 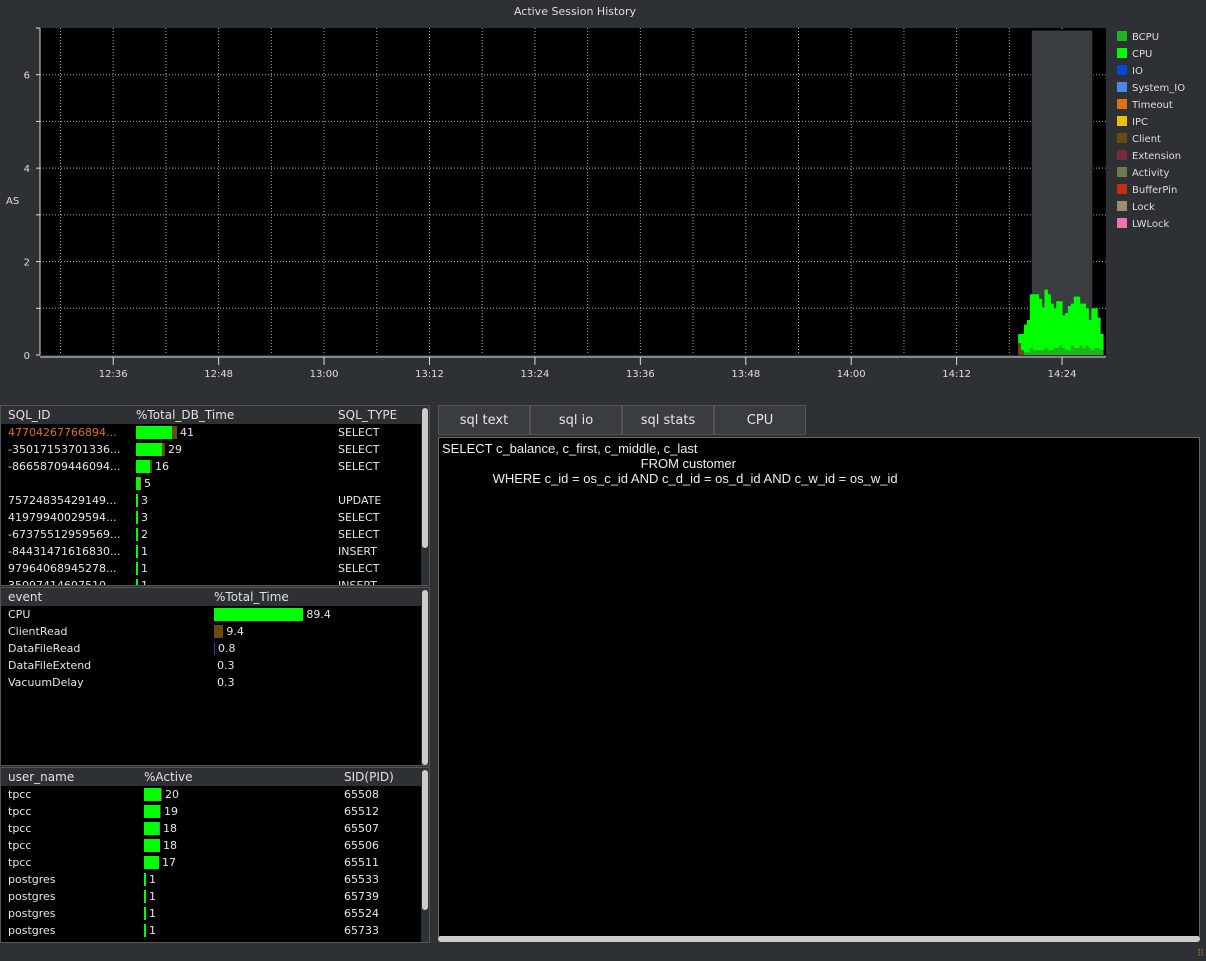 I want to click on table-row: postgres 1 65739, so click(x=215, y=896).